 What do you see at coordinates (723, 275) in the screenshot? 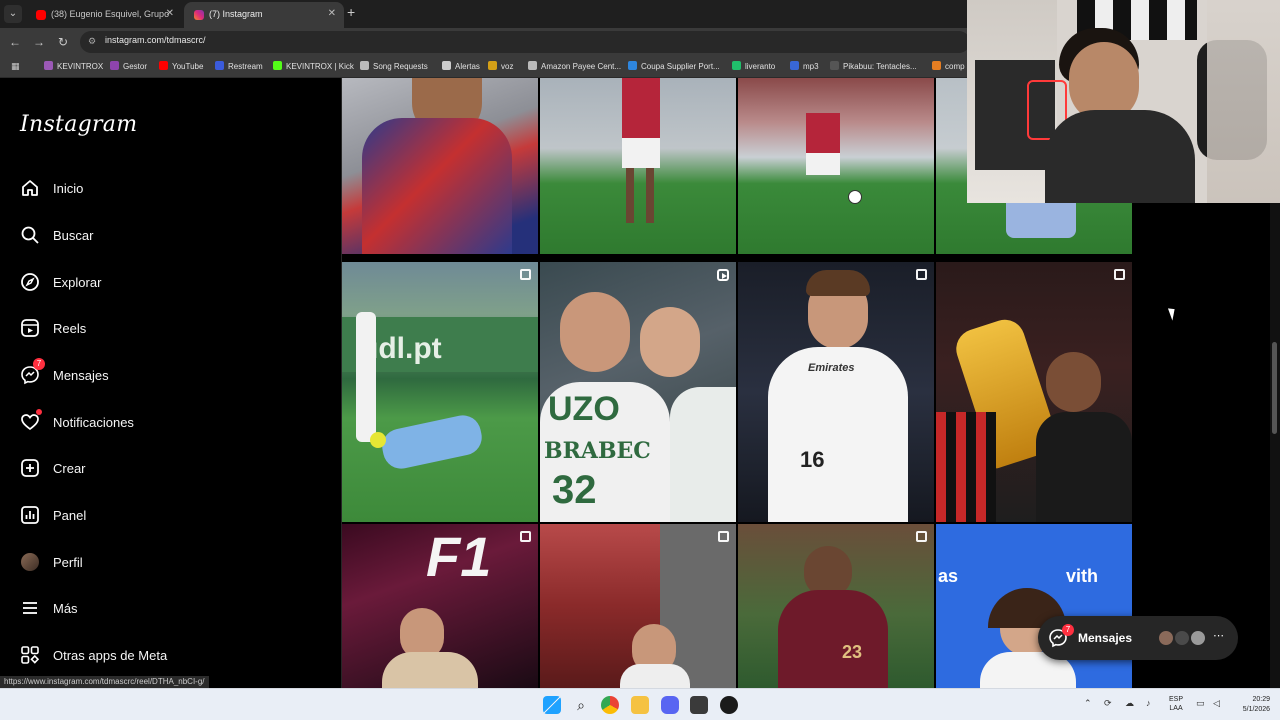
I see `reel-icon` at bounding box center [723, 275].